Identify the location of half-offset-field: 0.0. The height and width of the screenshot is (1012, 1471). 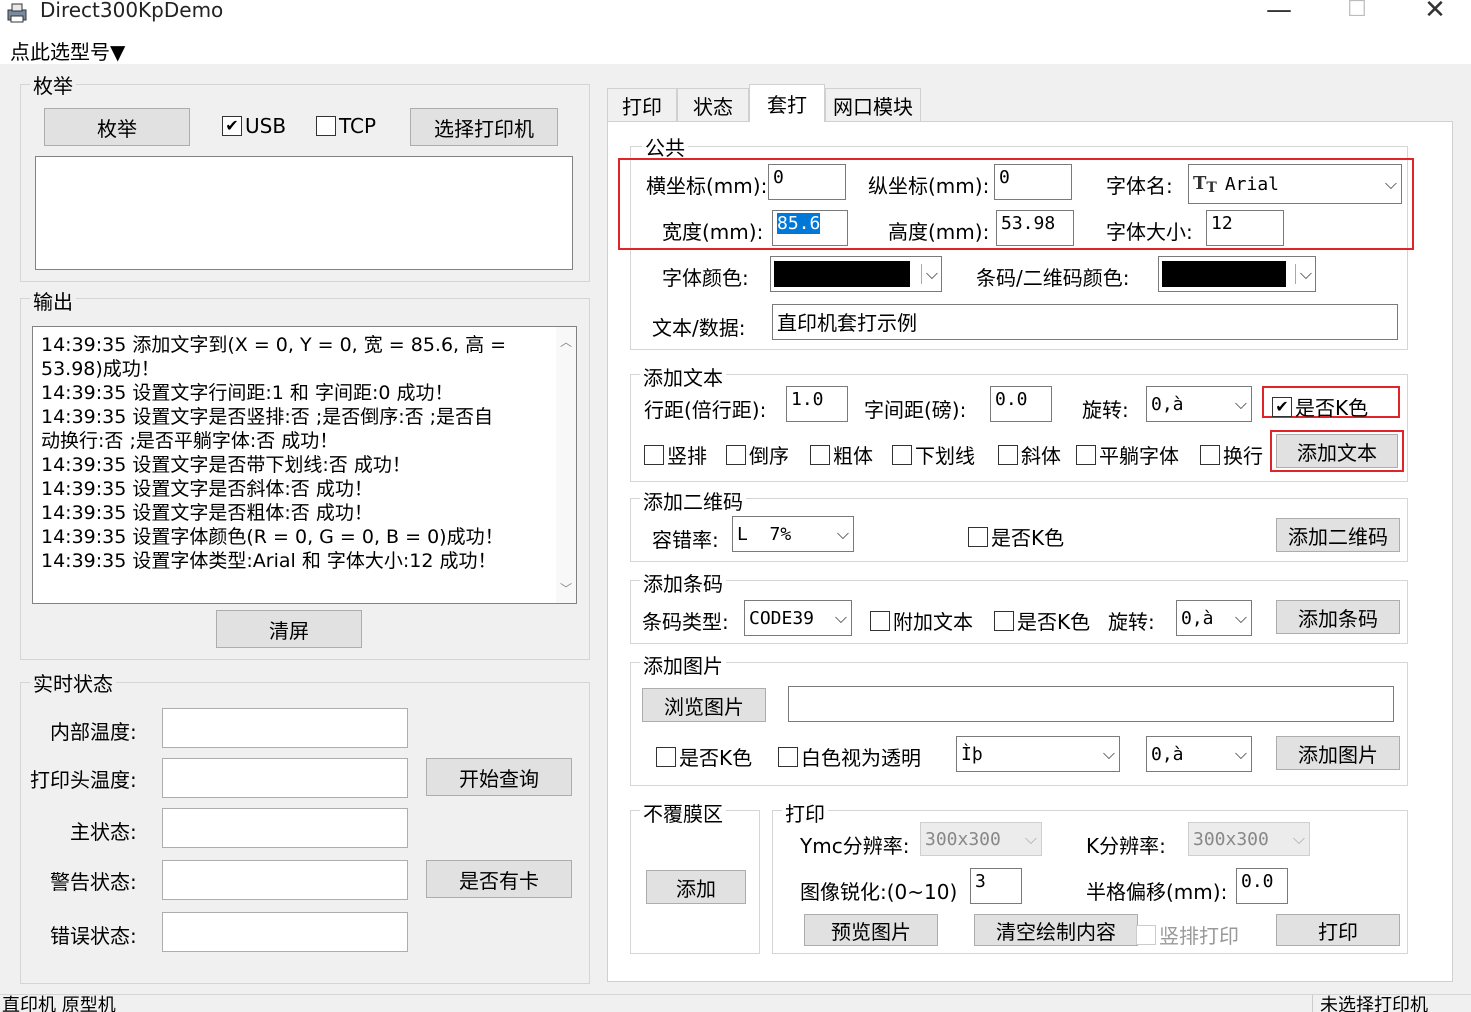
(1262, 886).